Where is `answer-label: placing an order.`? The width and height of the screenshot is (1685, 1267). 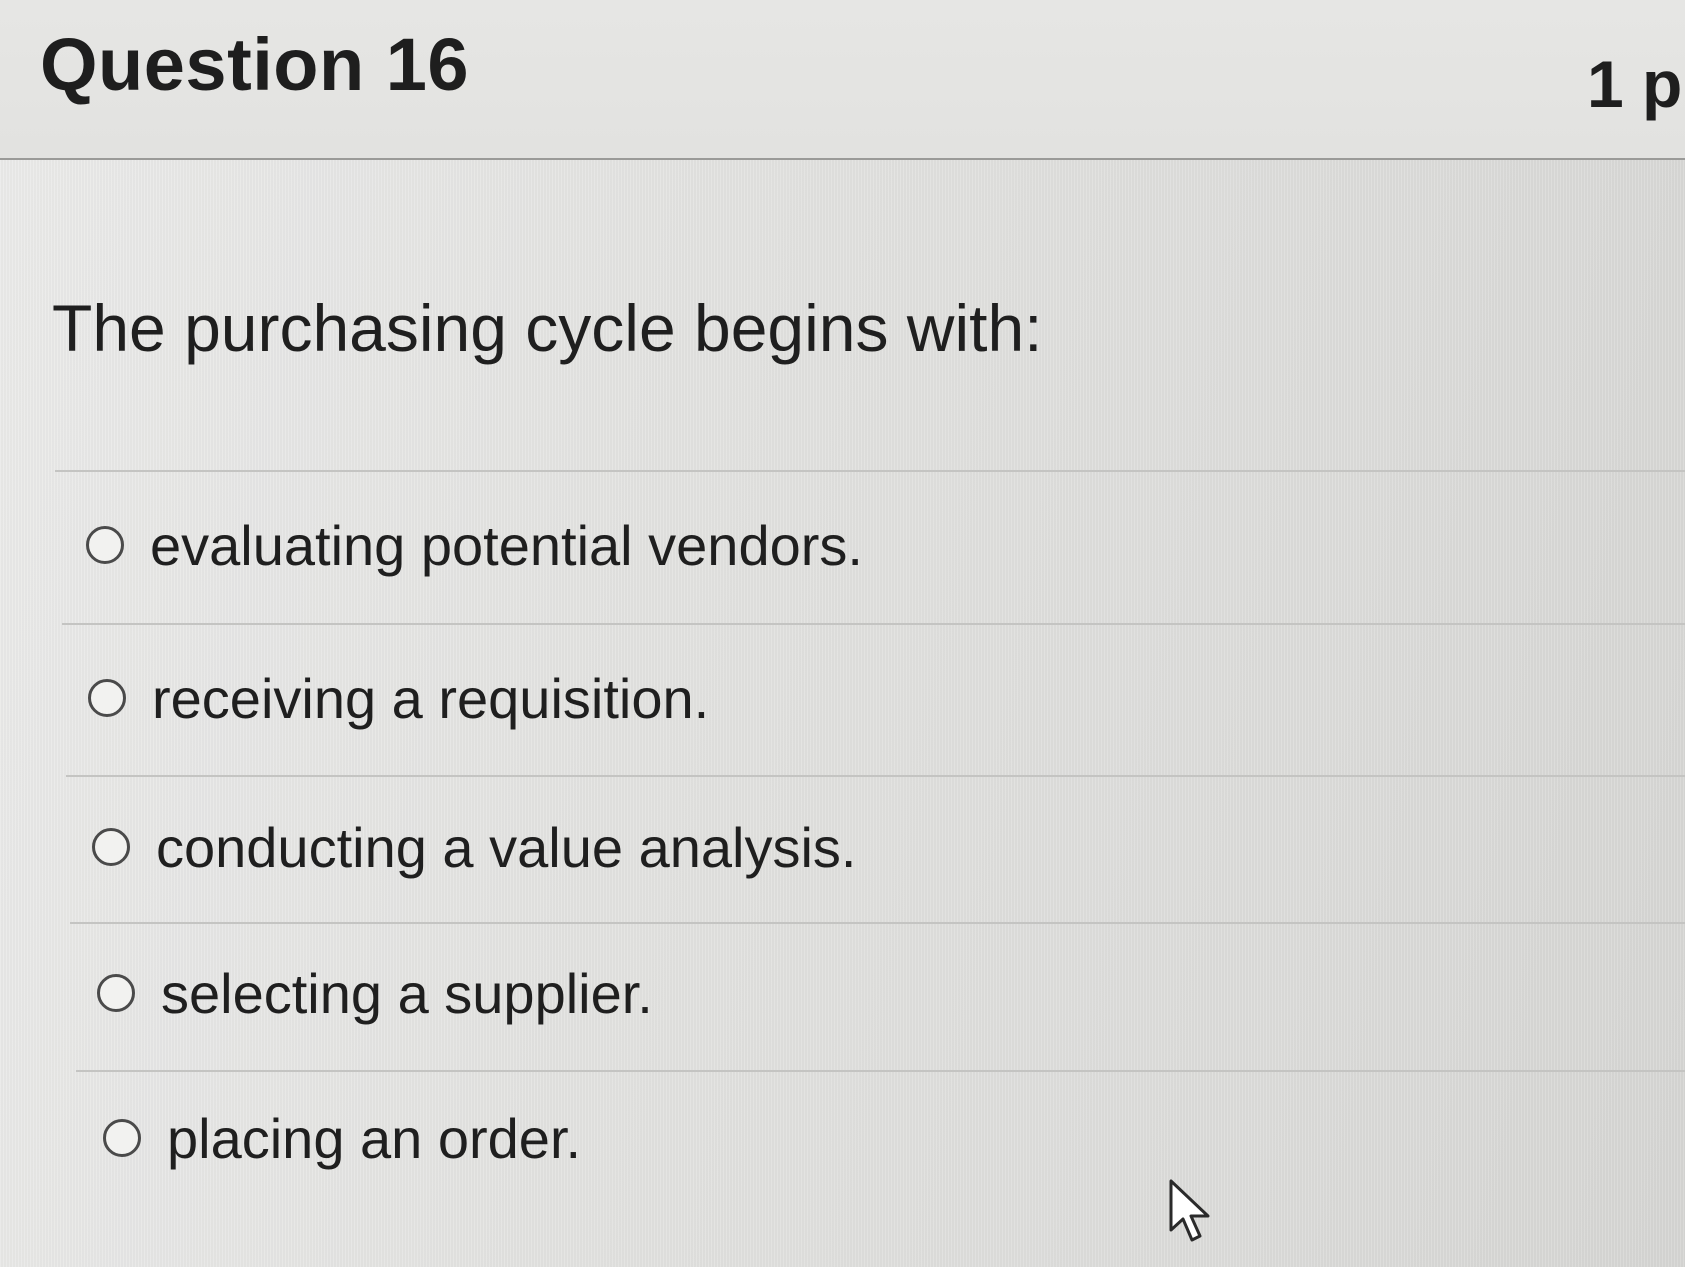
answer-label: placing an order. is located at coordinates (374, 1138).